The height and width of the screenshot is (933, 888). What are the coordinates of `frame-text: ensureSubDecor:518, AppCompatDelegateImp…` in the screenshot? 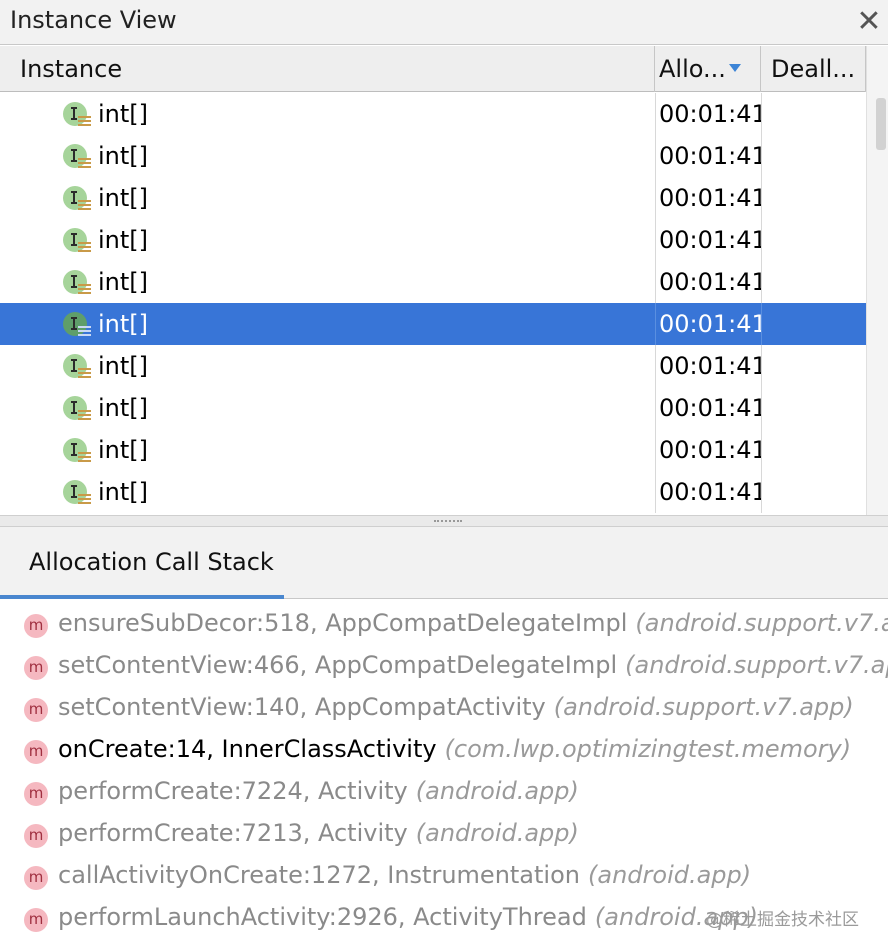 It's located at (473, 623).